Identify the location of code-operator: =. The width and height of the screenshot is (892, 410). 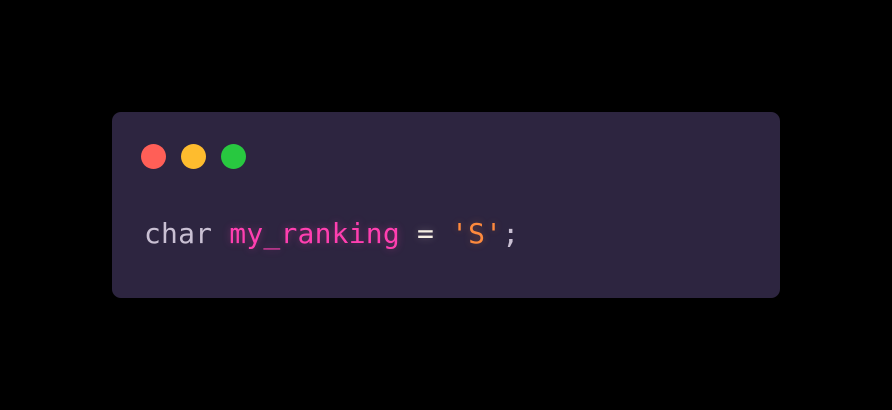
(425, 233).